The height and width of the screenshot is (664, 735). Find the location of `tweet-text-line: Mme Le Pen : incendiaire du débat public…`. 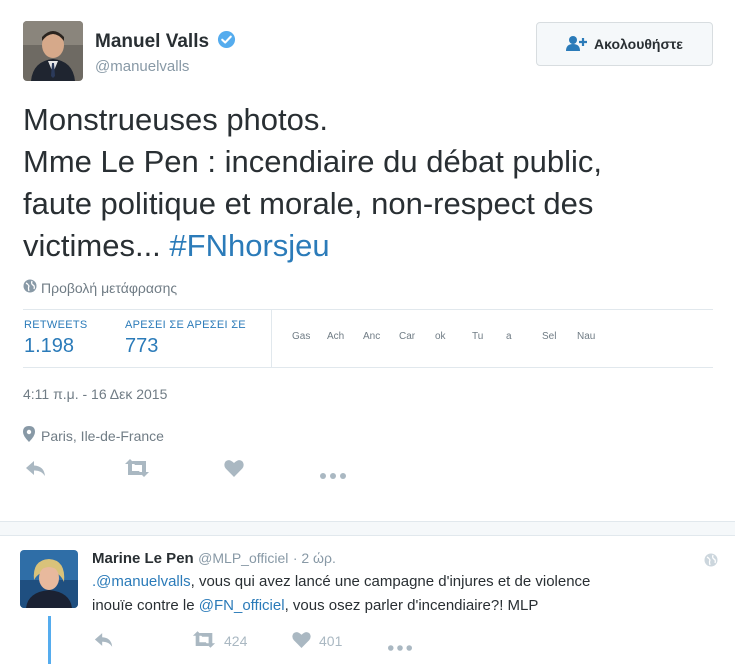

tweet-text-line: Mme Le Pen : incendiaire du débat public… is located at coordinates (313, 161).